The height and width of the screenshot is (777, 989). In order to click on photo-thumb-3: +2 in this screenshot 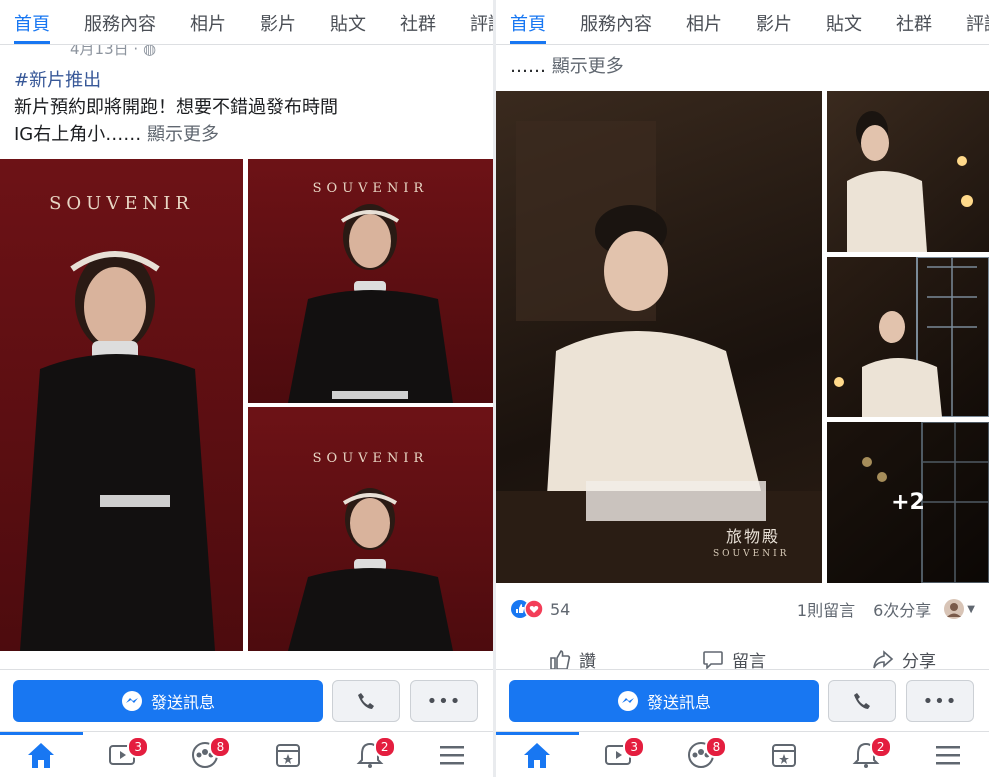, I will do `click(908, 502)`.